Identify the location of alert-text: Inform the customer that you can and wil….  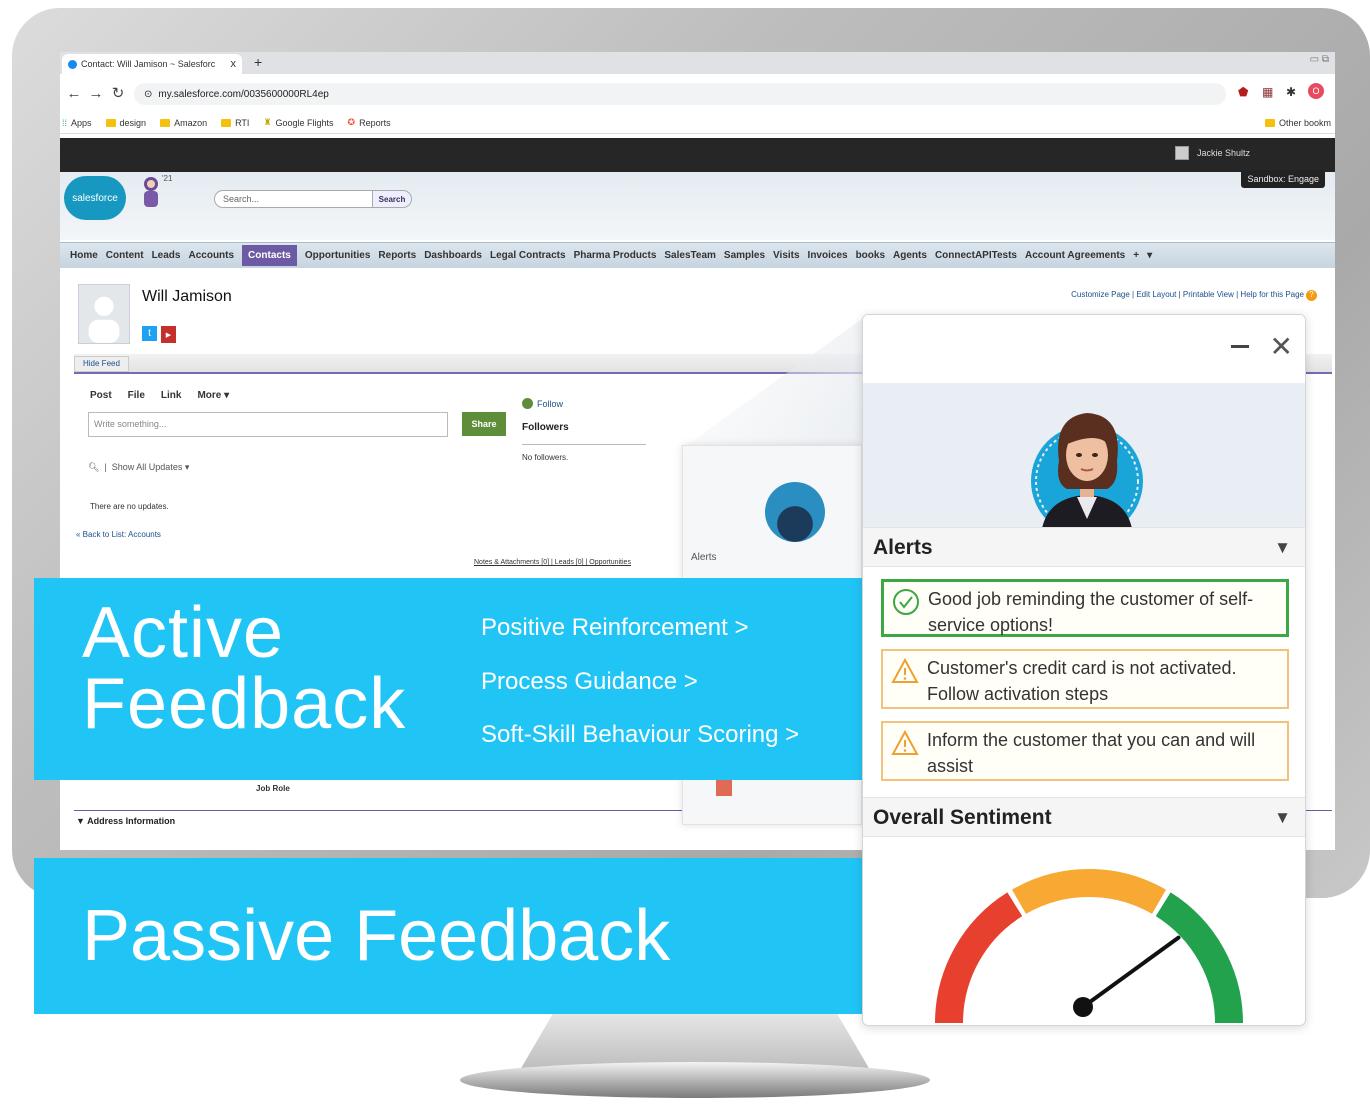
(1091, 753).